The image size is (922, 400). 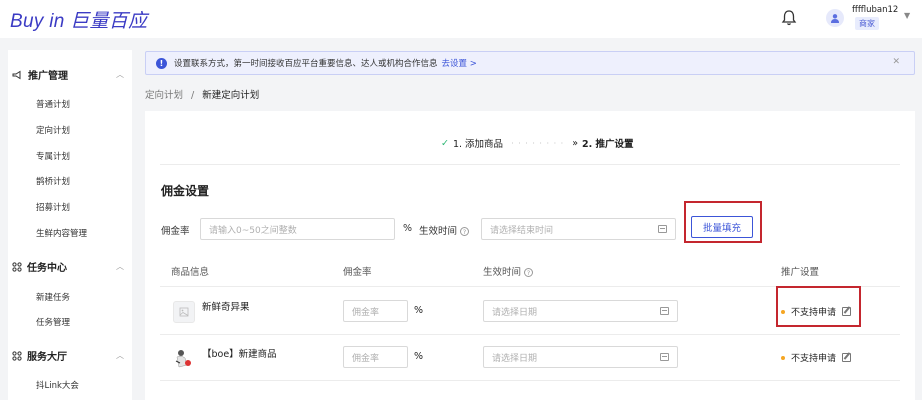 I want to click on image-icon, so click(x=184, y=312).